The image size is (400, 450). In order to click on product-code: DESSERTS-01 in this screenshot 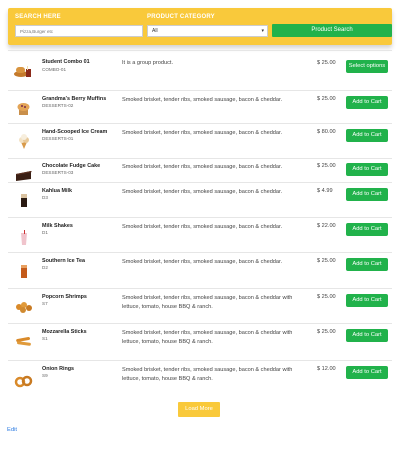, I will do `click(58, 138)`.